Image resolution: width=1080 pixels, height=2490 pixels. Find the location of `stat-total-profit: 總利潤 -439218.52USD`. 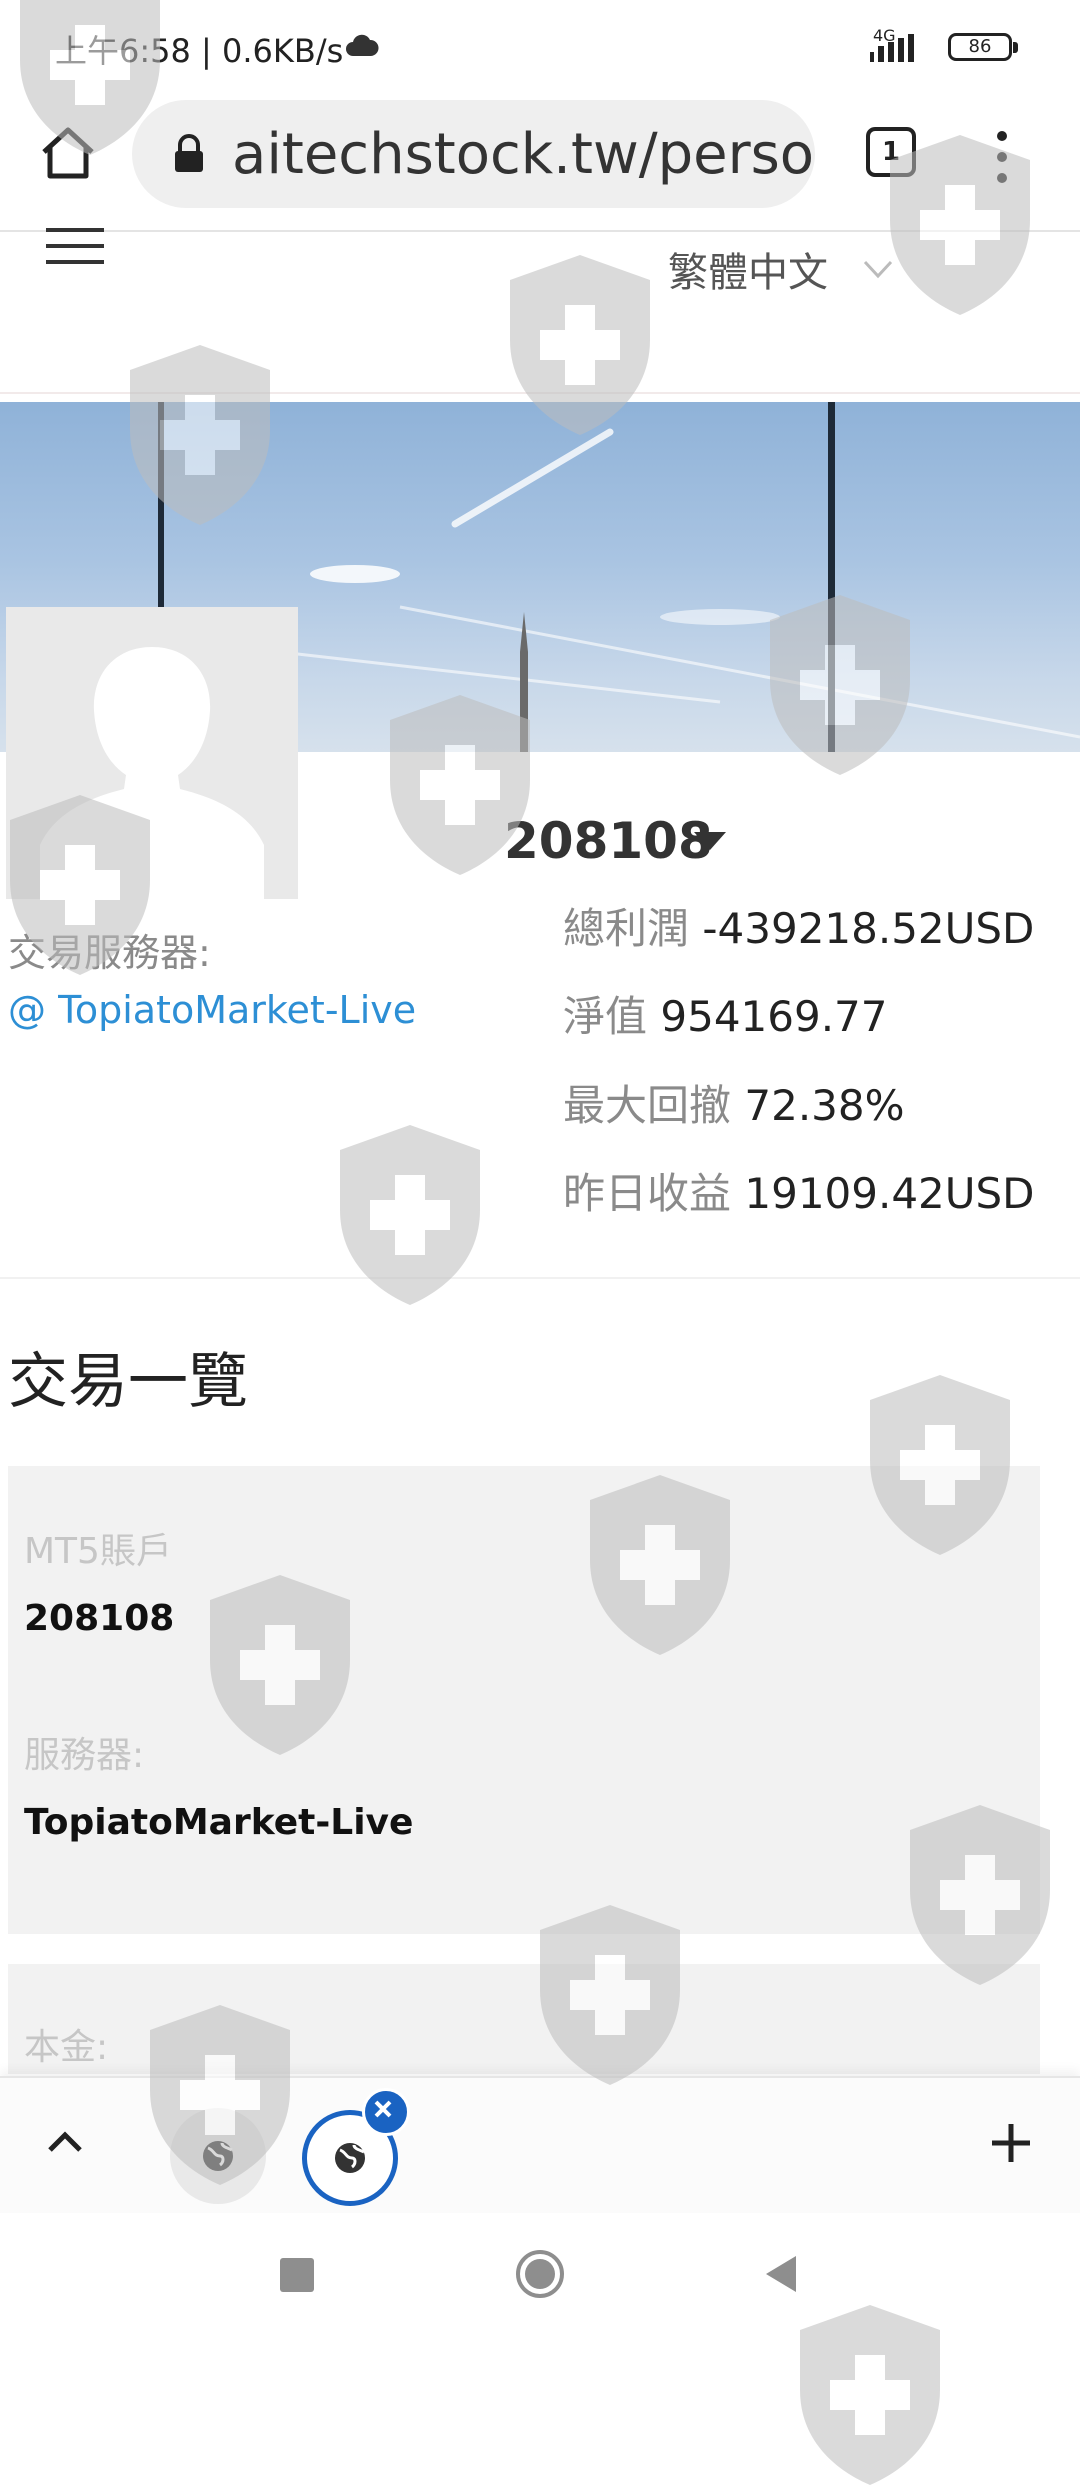

stat-total-profit: 總利潤 -439218.52USD is located at coordinates (798, 925).